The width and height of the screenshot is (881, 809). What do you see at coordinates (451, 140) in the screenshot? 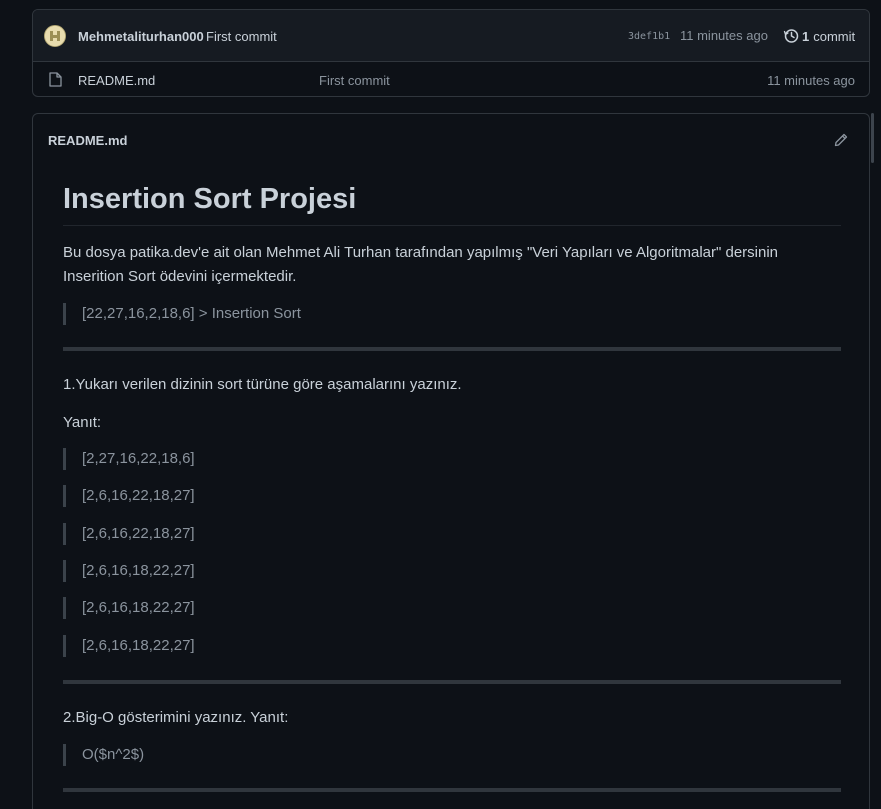
I see `readme-header: README.md` at bounding box center [451, 140].